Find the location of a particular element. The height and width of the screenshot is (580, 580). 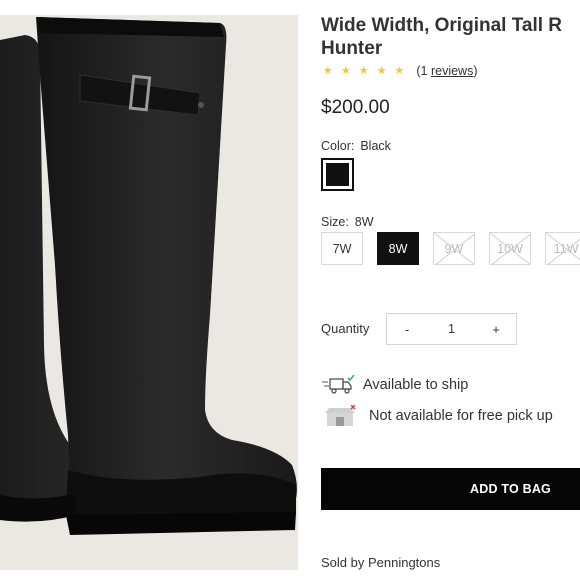

size-option-label: 8W is located at coordinates (398, 248).